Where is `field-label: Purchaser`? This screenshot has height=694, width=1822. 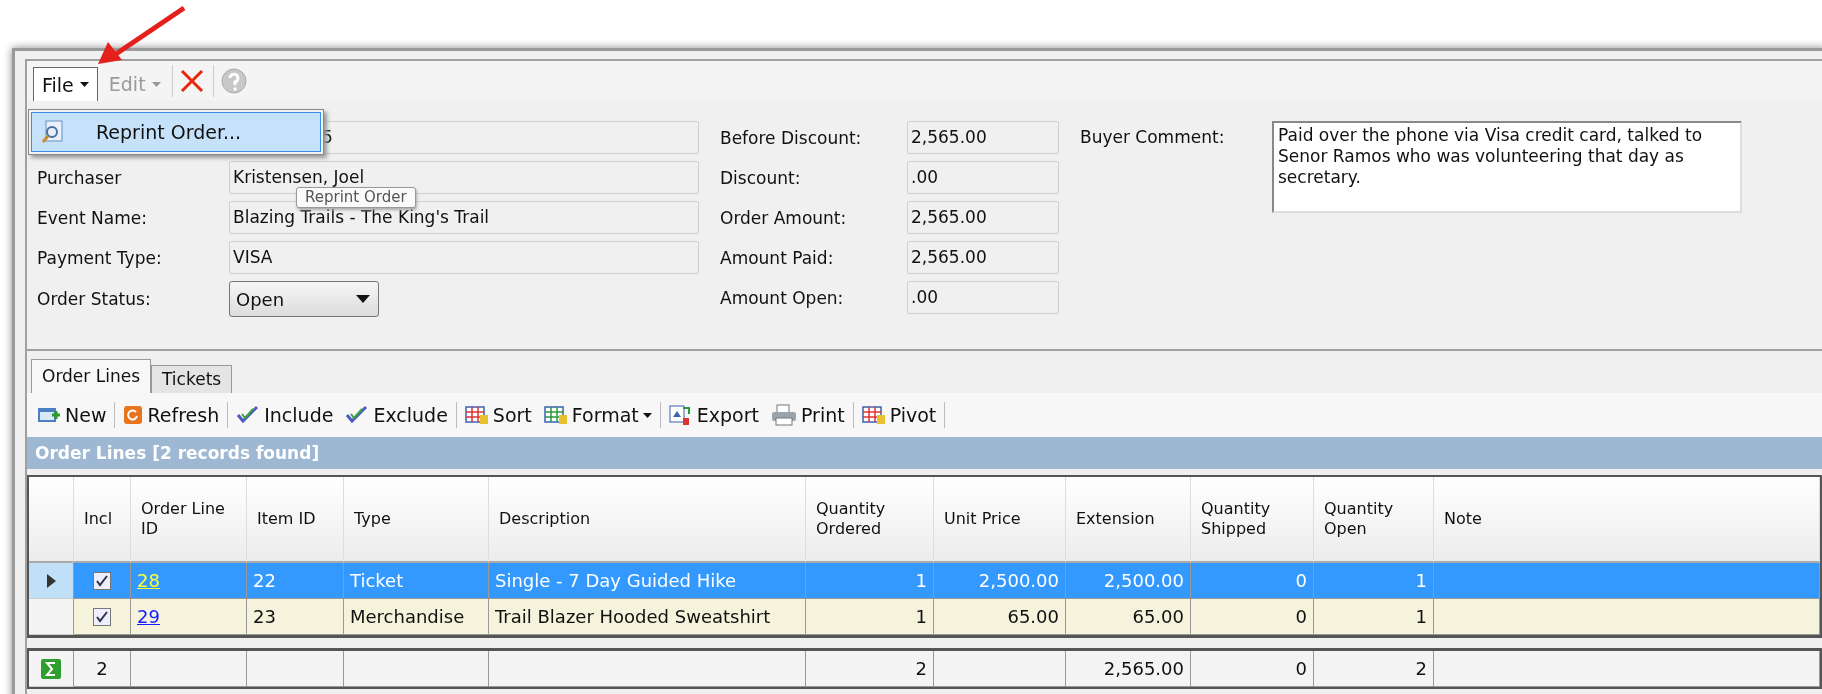
field-label: Purchaser is located at coordinates (80, 177).